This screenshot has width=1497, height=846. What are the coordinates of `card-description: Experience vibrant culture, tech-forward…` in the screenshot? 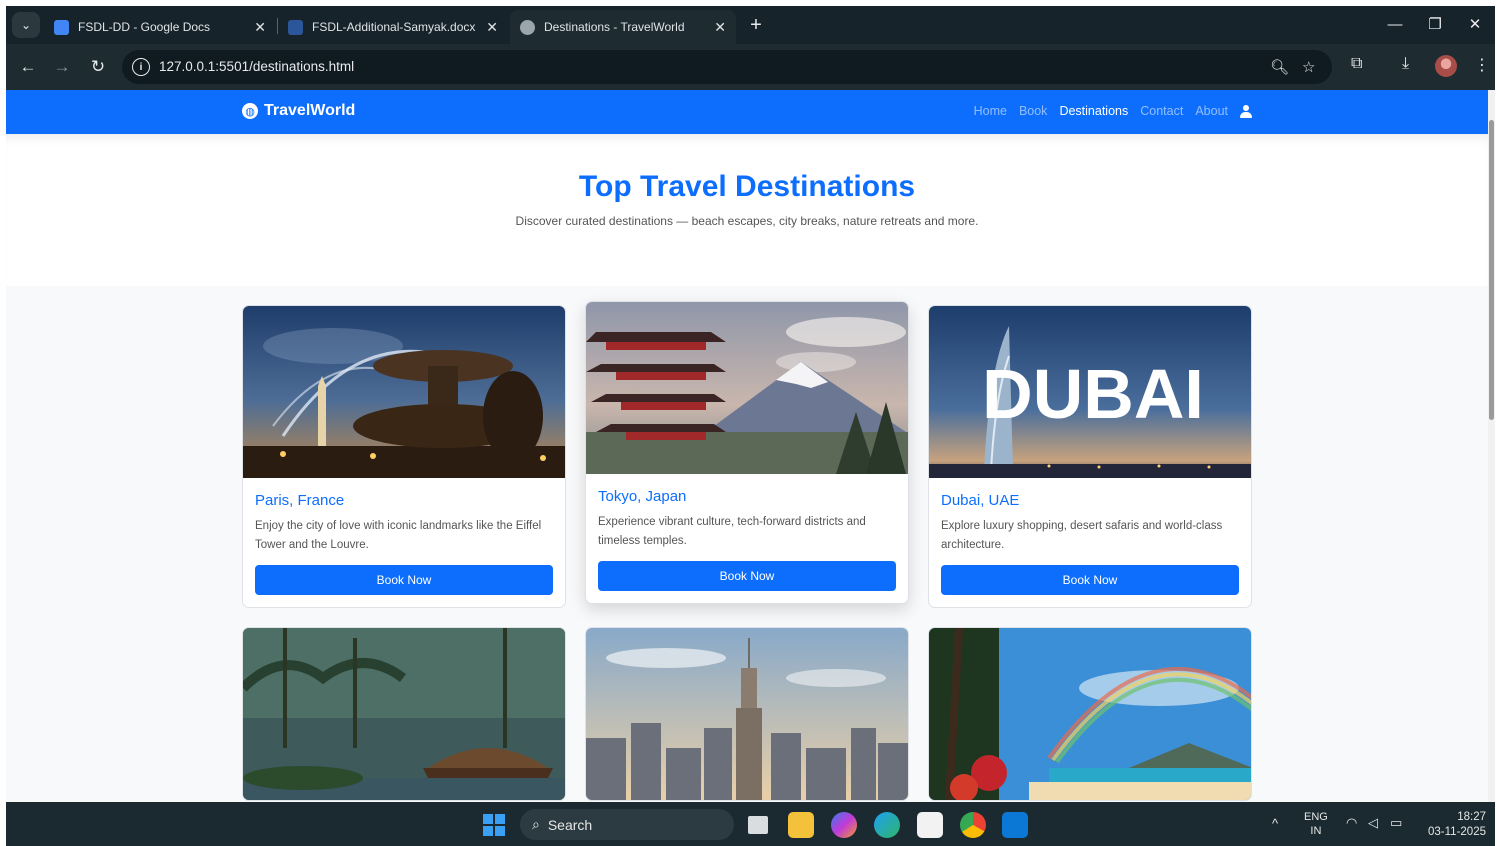 It's located at (732, 531).